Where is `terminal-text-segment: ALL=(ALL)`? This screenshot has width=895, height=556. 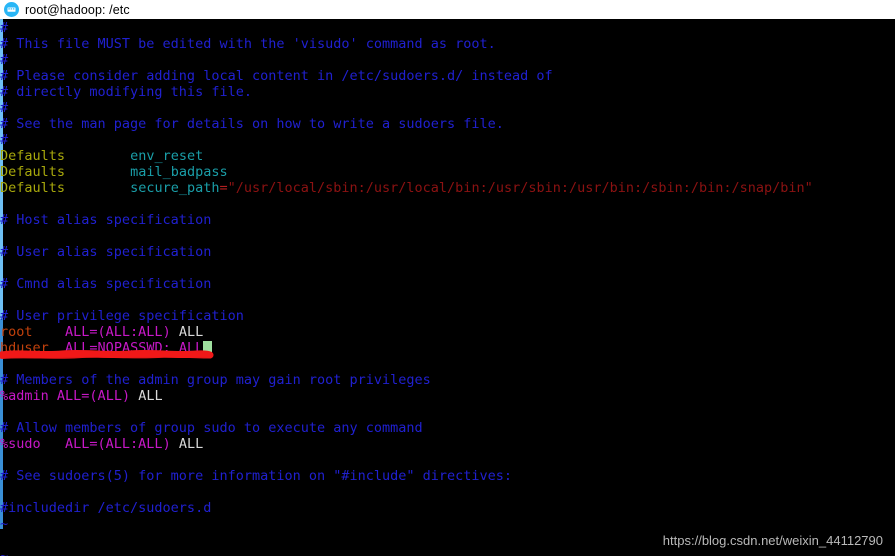
terminal-text-segment: ALL=(ALL) is located at coordinates (93, 396).